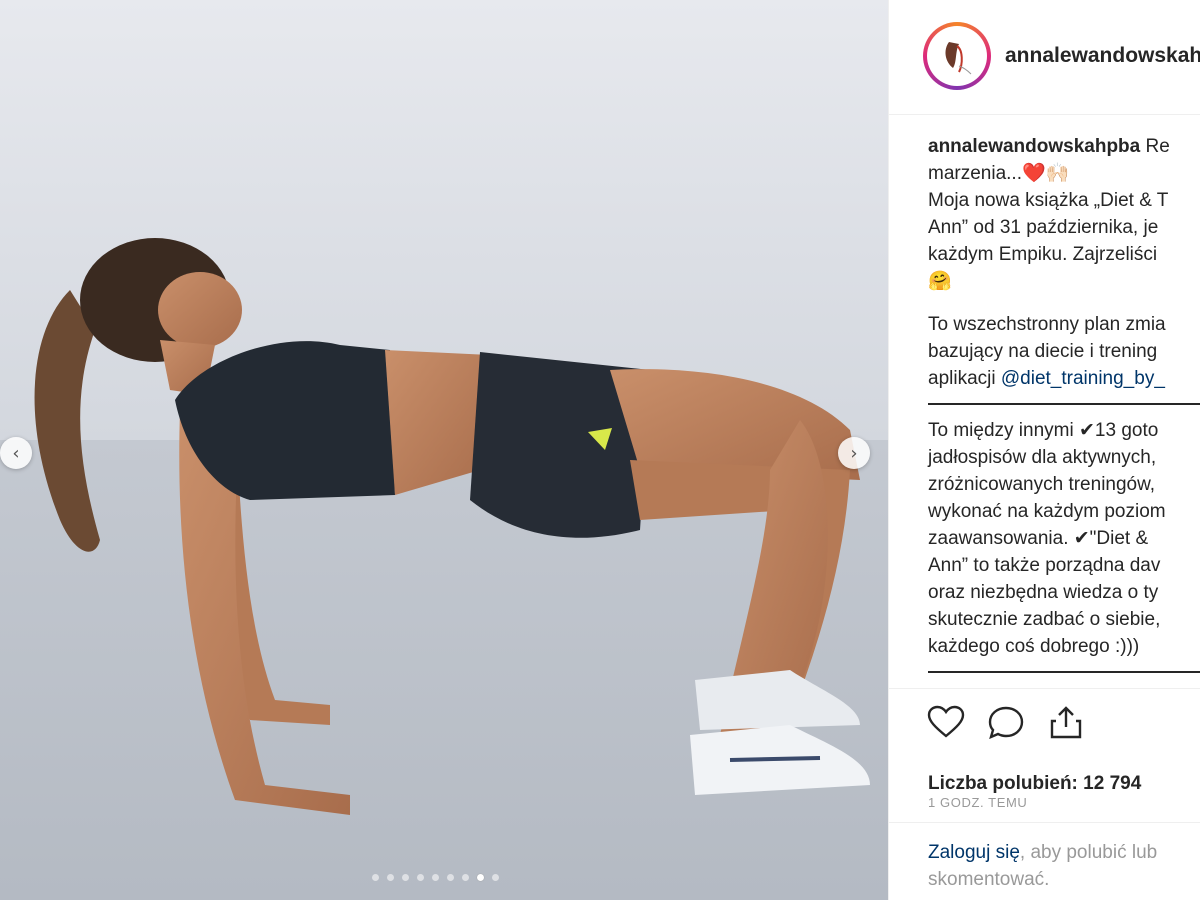 The height and width of the screenshot is (900, 1200). What do you see at coordinates (940, 281) in the screenshot?
I see `caption-line: 🤗` at bounding box center [940, 281].